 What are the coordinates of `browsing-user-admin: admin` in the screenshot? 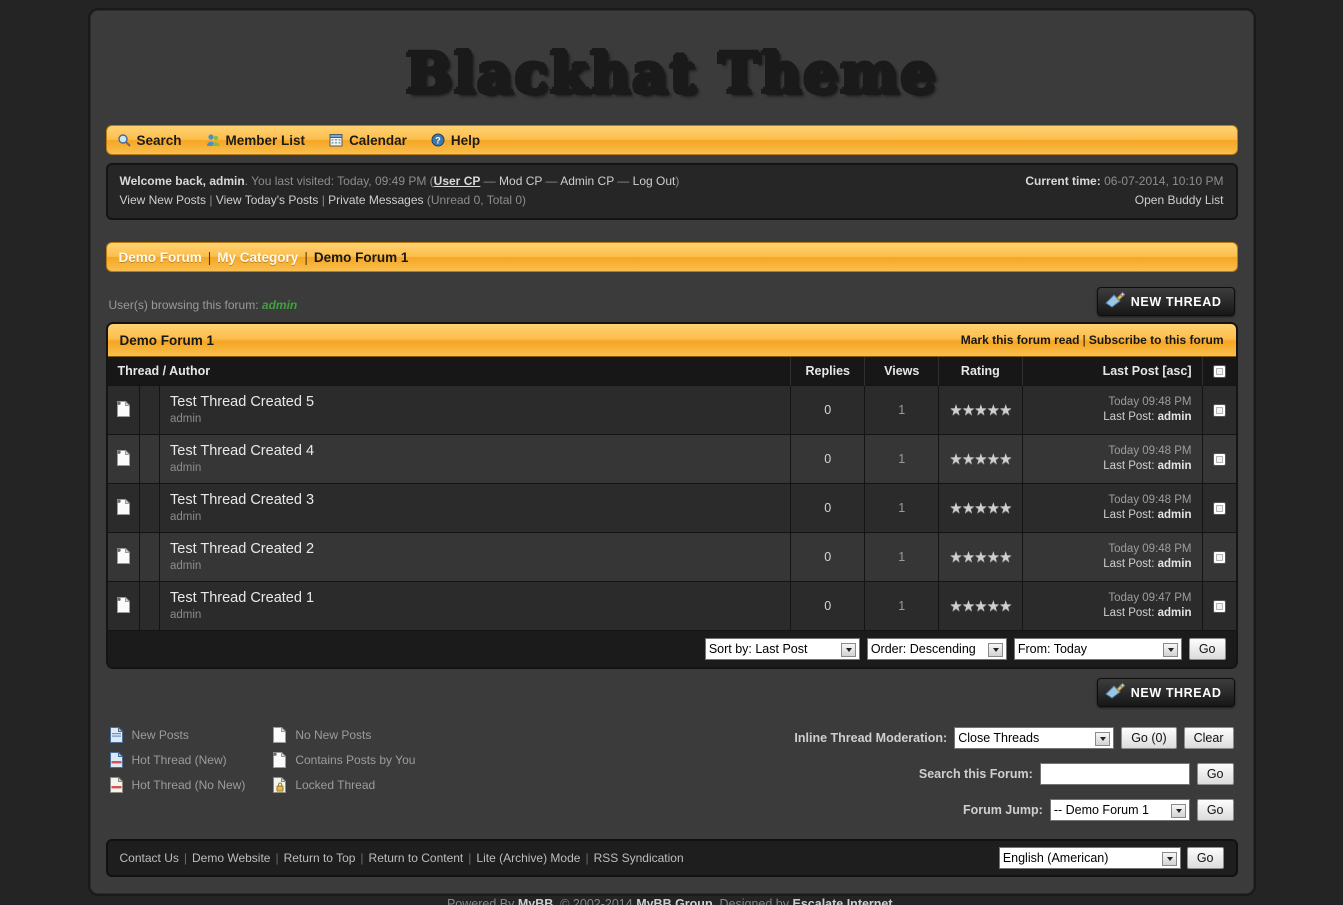 It's located at (279, 305).